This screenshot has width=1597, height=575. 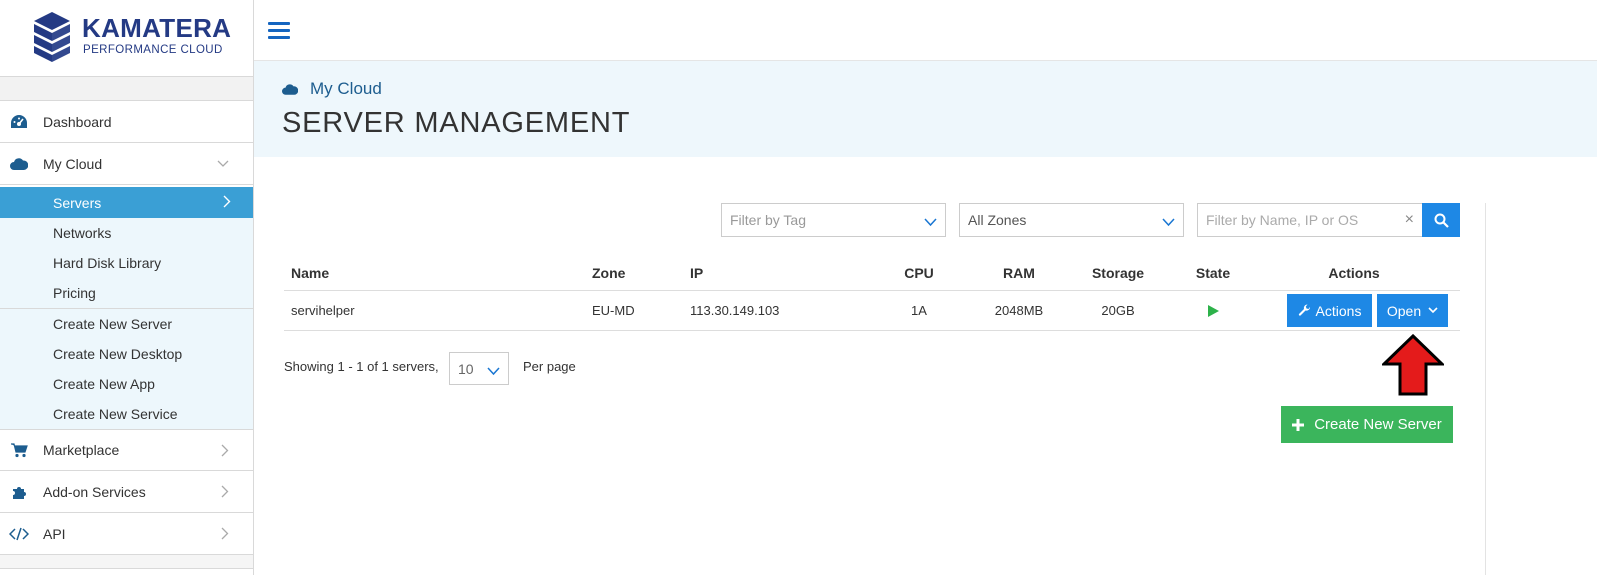 What do you see at coordinates (696, 272) in the screenshot?
I see `column-header-ip: IP` at bounding box center [696, 272].